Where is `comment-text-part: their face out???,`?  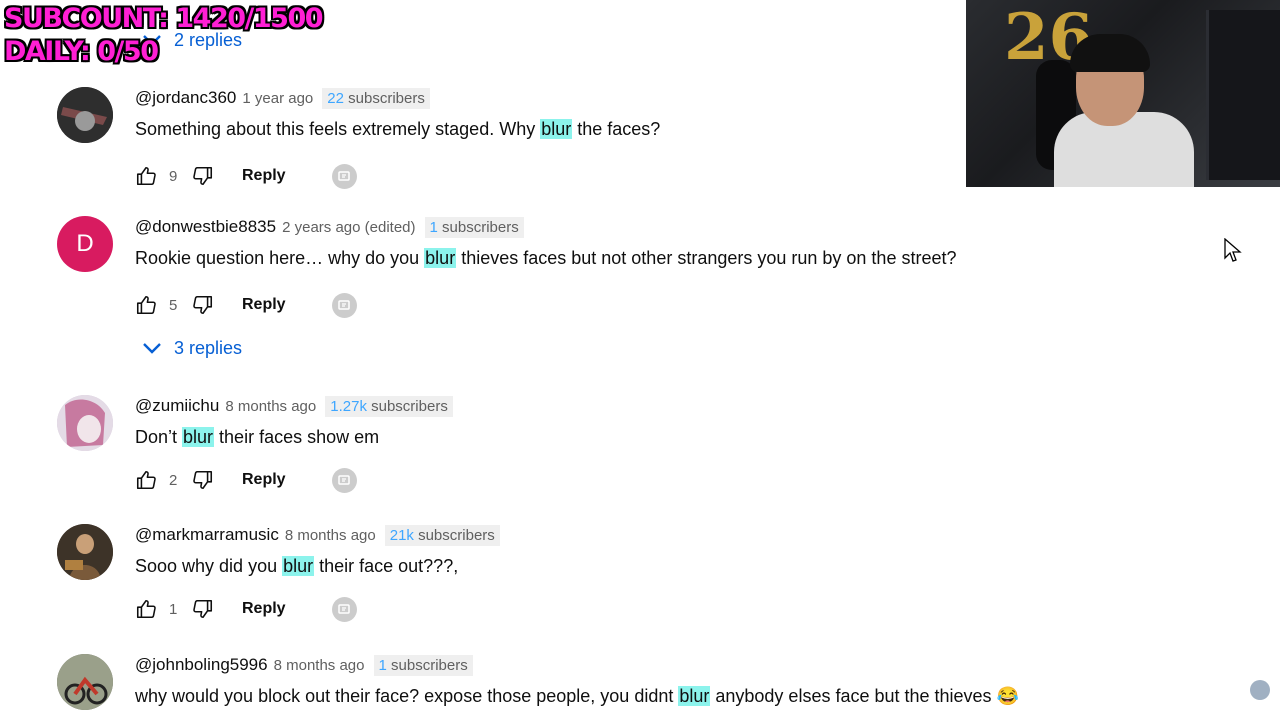
comment-text-part: their face out???, is located at coordinates (386, 566).